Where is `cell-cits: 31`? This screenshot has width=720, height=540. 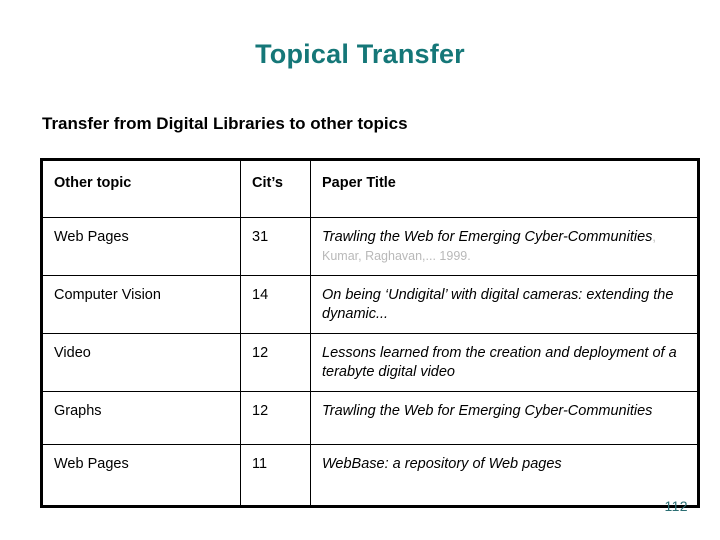 cell-cits: 31 is located at coordinates (275, 246).